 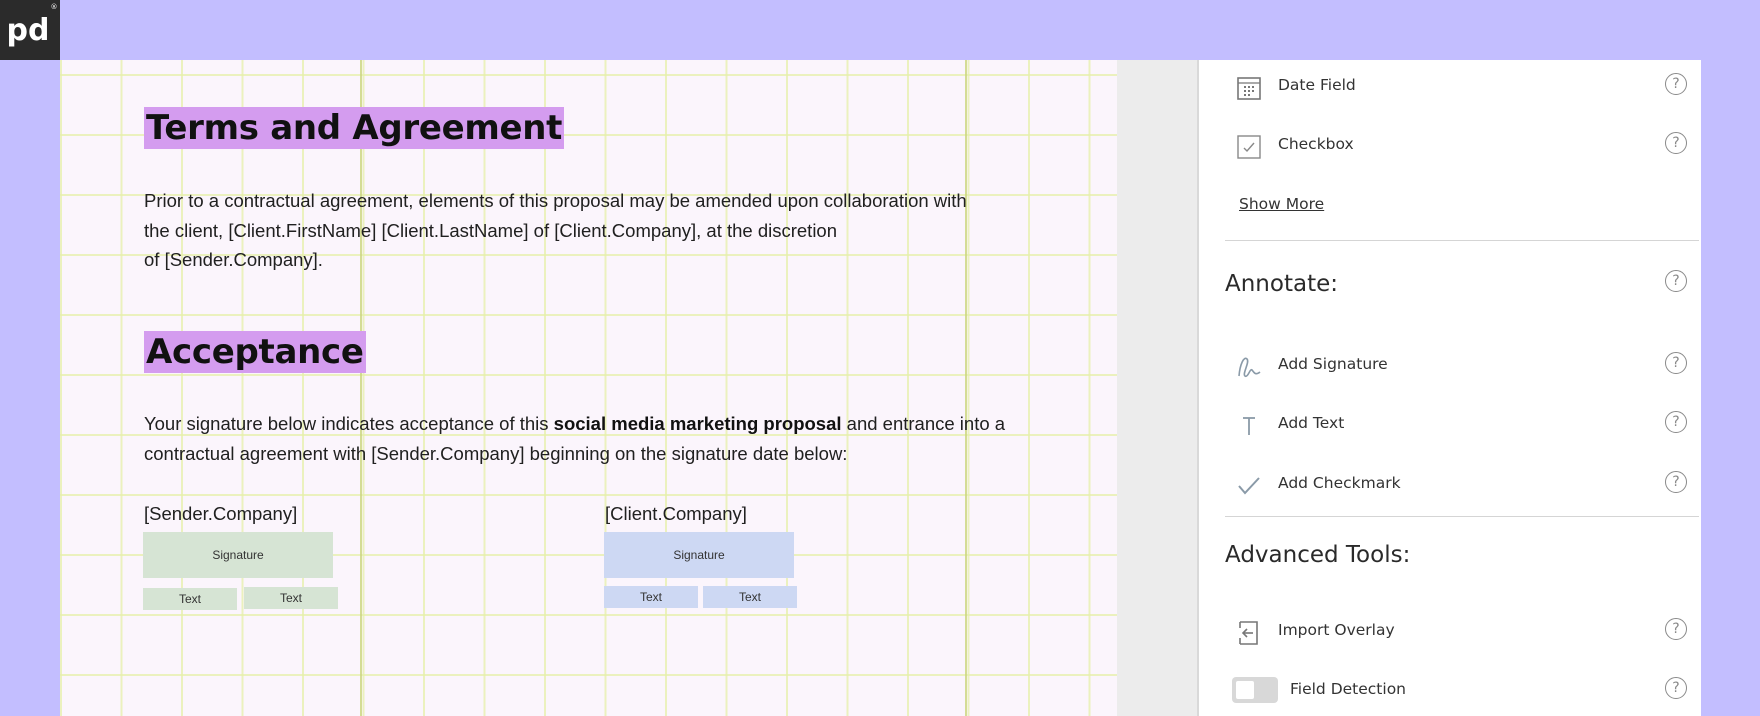 I want to click on annotate-item-checkmark: Add Checkmark ?, so click(x=1449, y=485).